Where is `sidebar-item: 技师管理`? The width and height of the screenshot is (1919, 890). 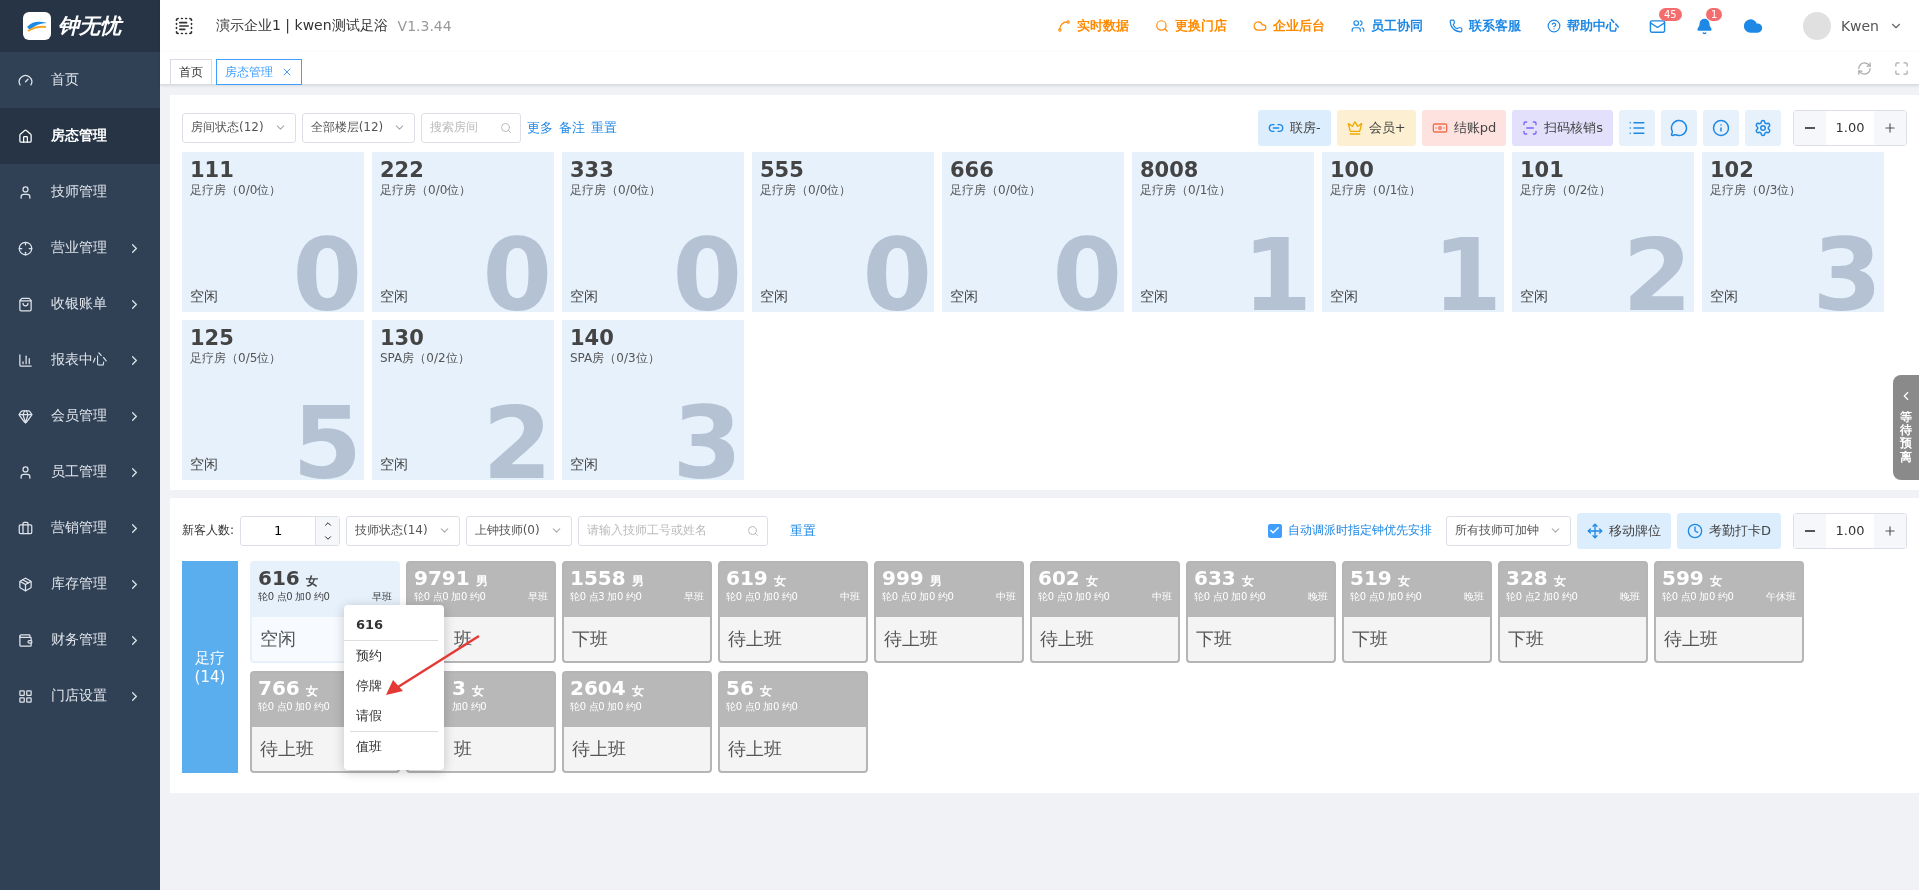
sidebar-item: 技师管理 is located at coordinates (80, 192).